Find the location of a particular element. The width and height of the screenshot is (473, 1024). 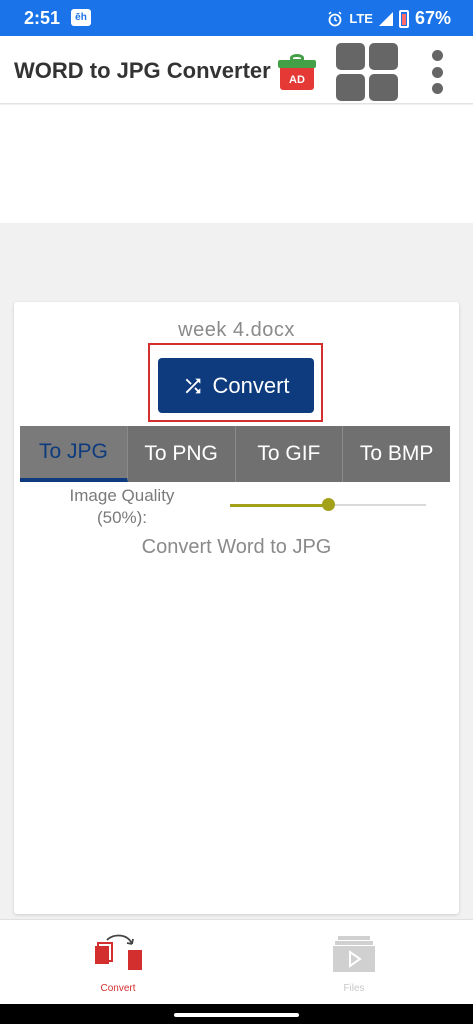

alarm-icon is located at coordinates (335, 18).